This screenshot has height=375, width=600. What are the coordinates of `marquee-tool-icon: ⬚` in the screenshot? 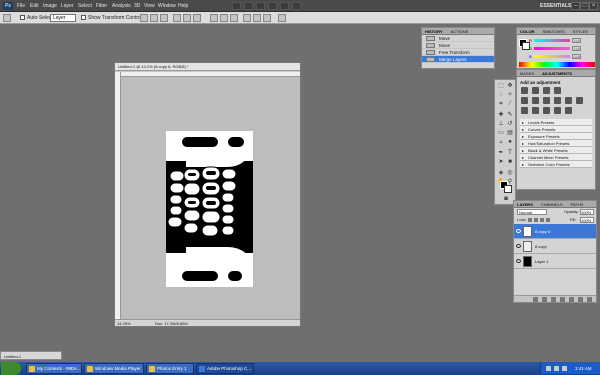 It's located at (501, 86).